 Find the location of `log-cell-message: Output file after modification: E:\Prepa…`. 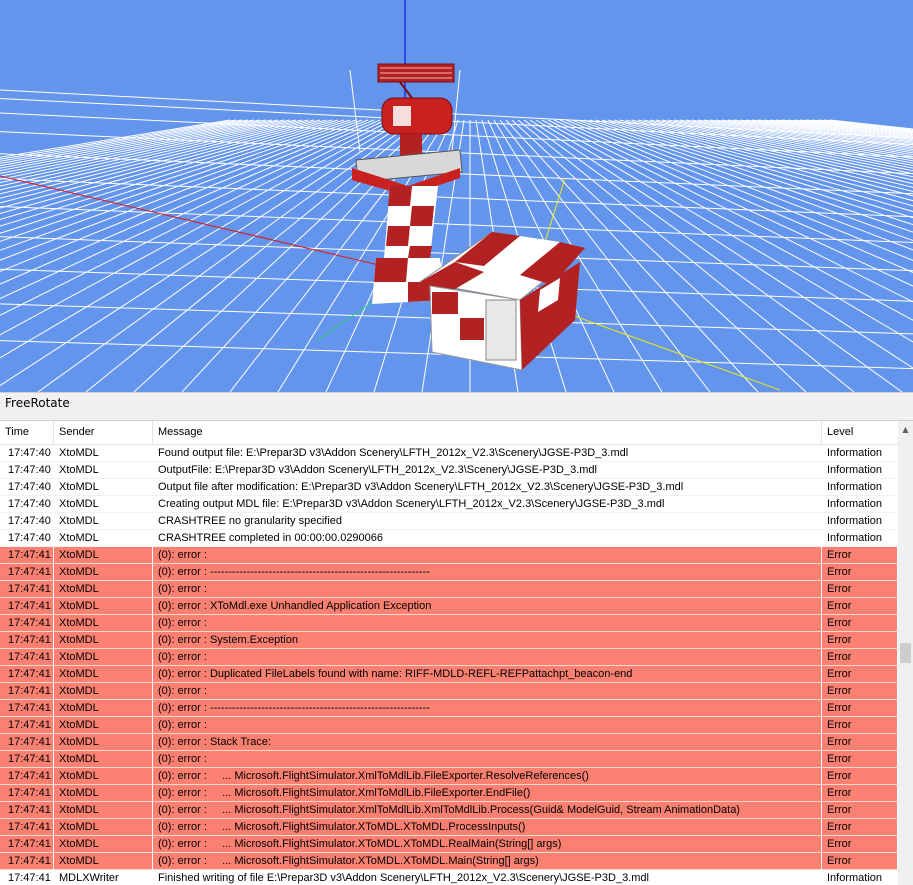

log-cell-message: Output file after modification: E:\Prepa… is located at coordinates (487, 487).